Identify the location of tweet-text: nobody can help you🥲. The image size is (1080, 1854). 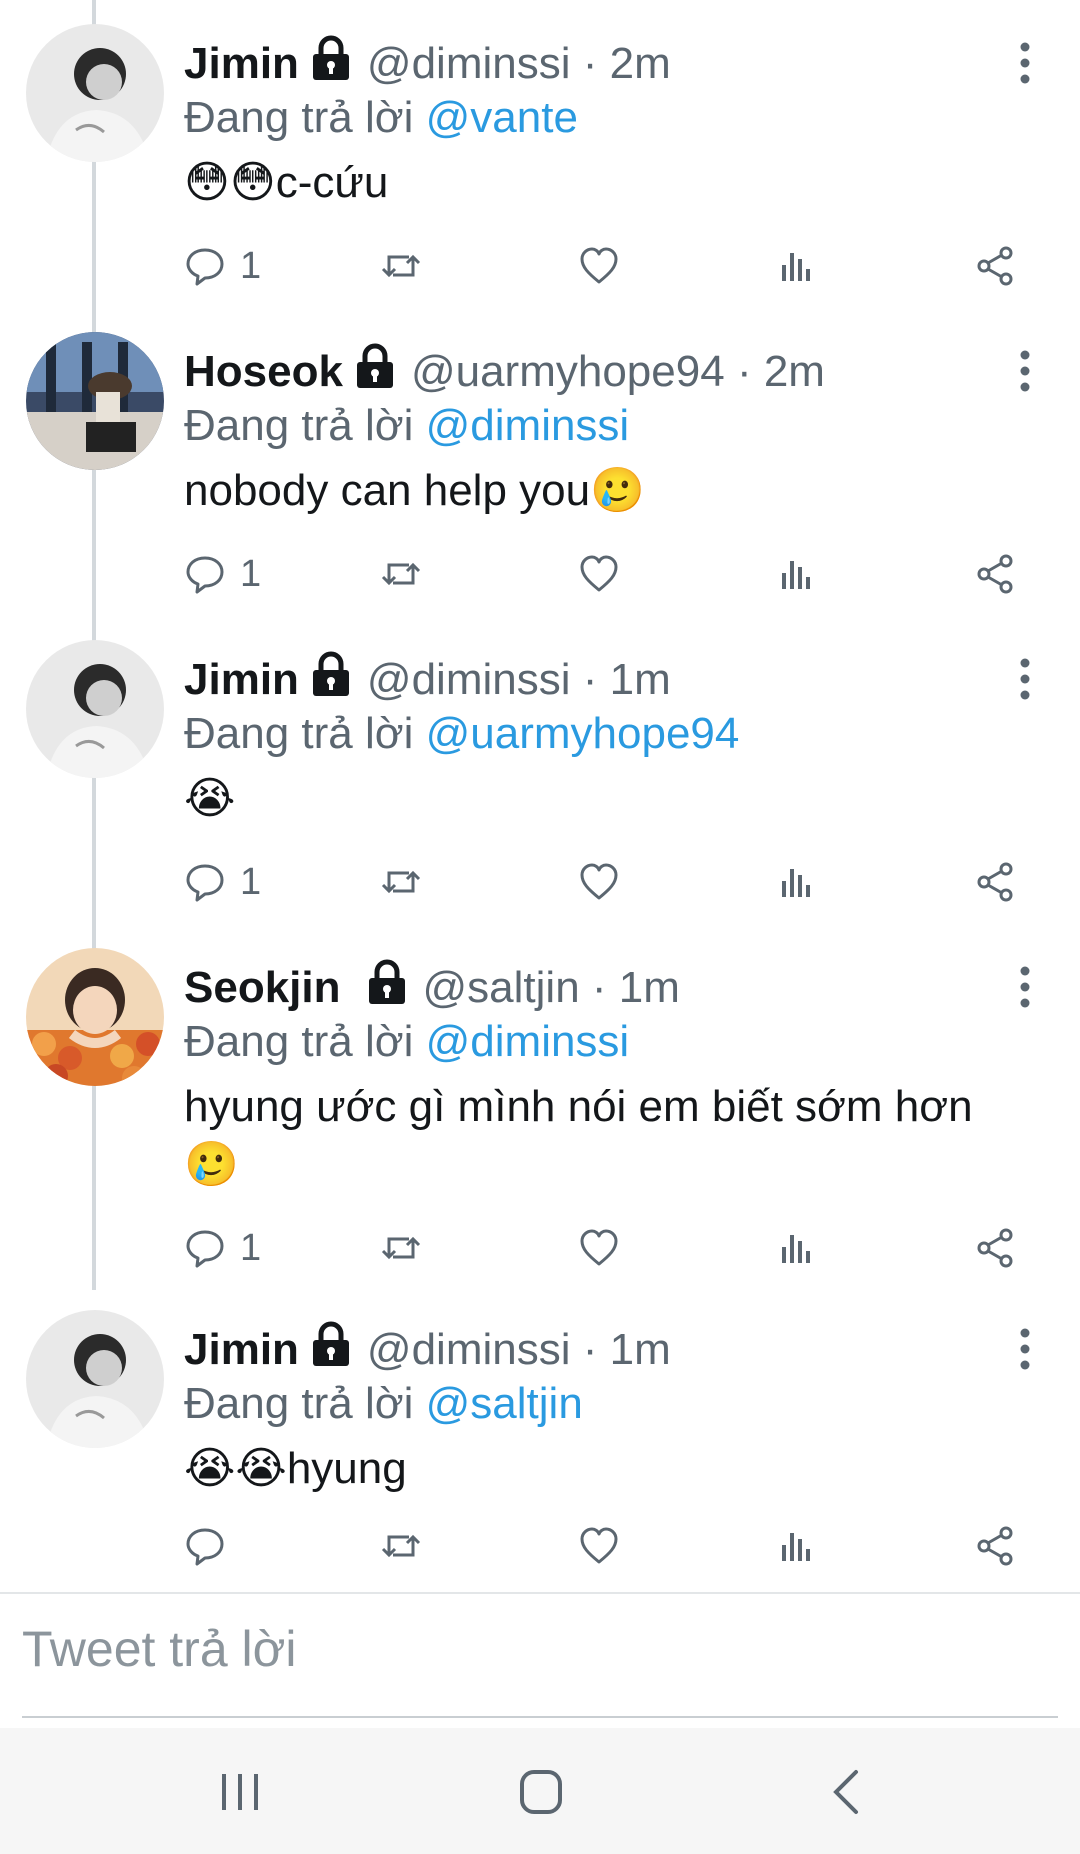
(614, 491).